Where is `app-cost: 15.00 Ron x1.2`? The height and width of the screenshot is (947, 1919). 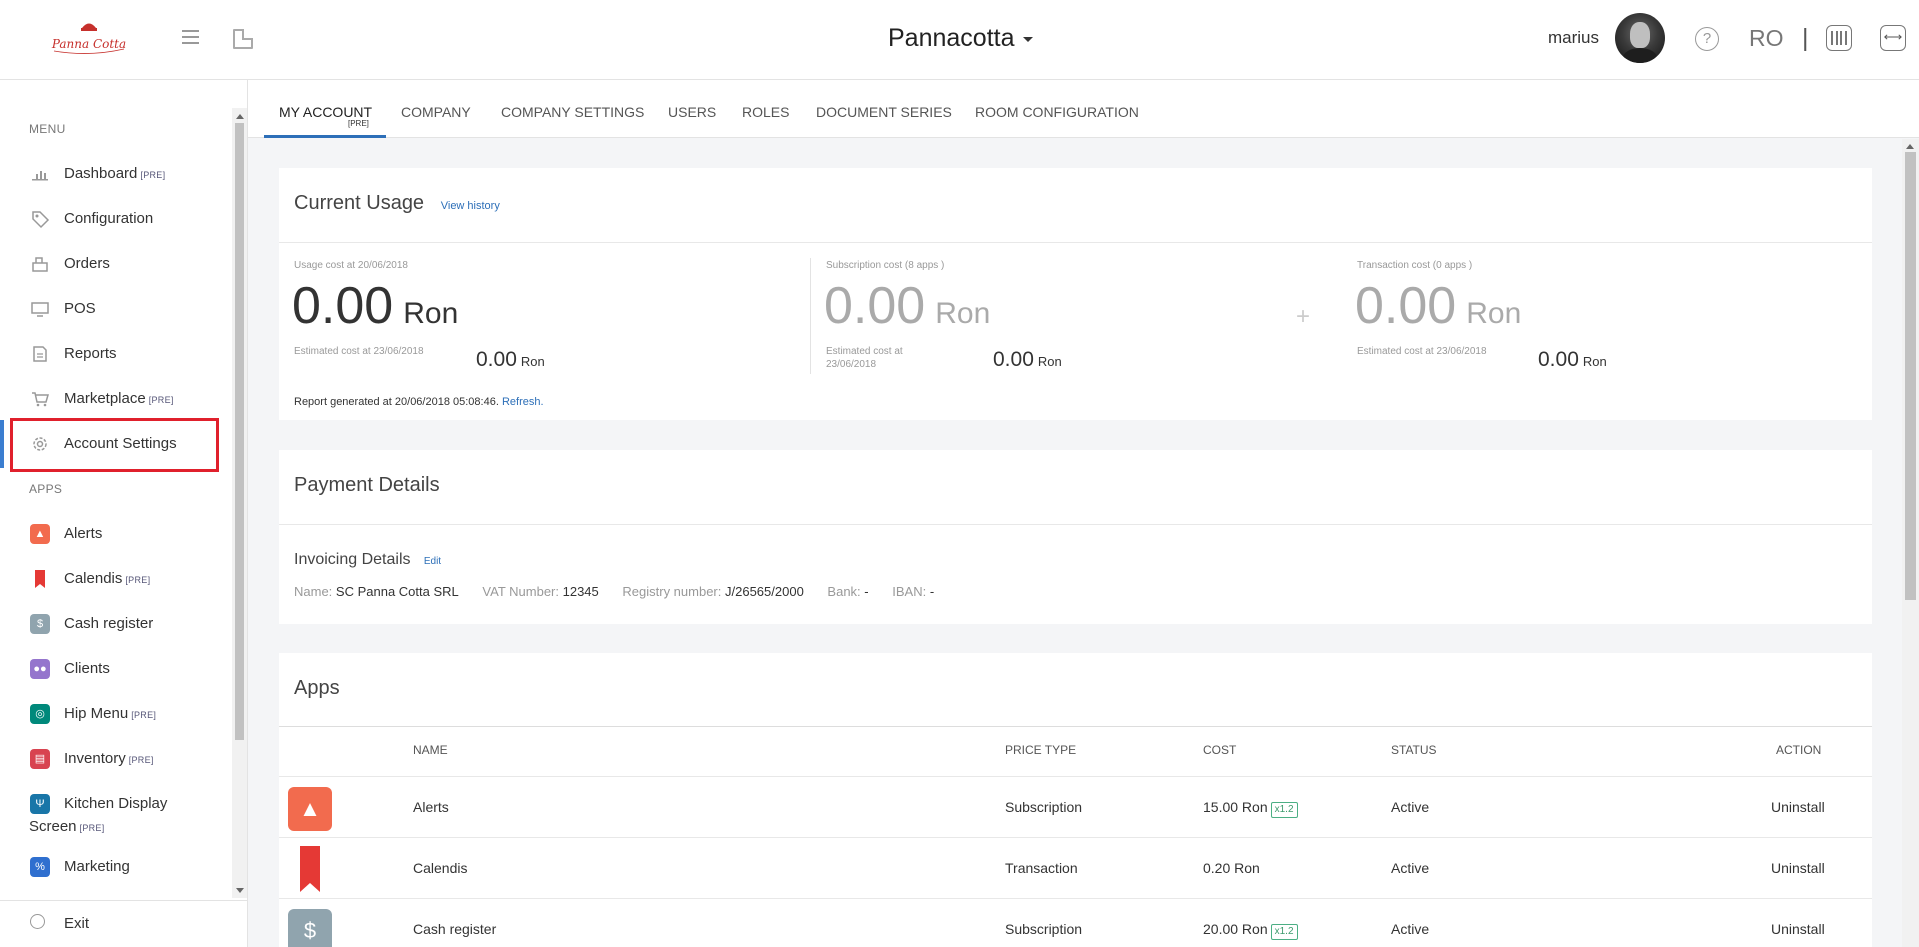 app-cost: 15.00 Ron x1.2 is located at coordinates (1250, 808).